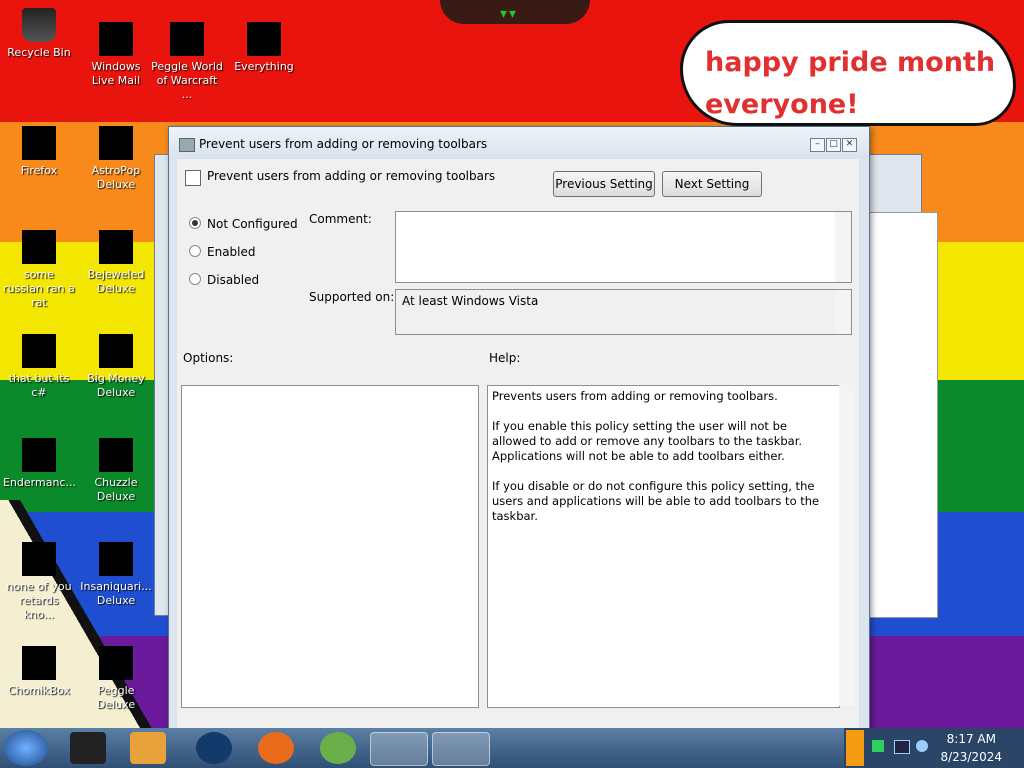 The width and height of the screenshot is (1024, 768). Describe the element at coordinates (843, 247) in the screenshot. I see `comment-scrollbar` at that location.